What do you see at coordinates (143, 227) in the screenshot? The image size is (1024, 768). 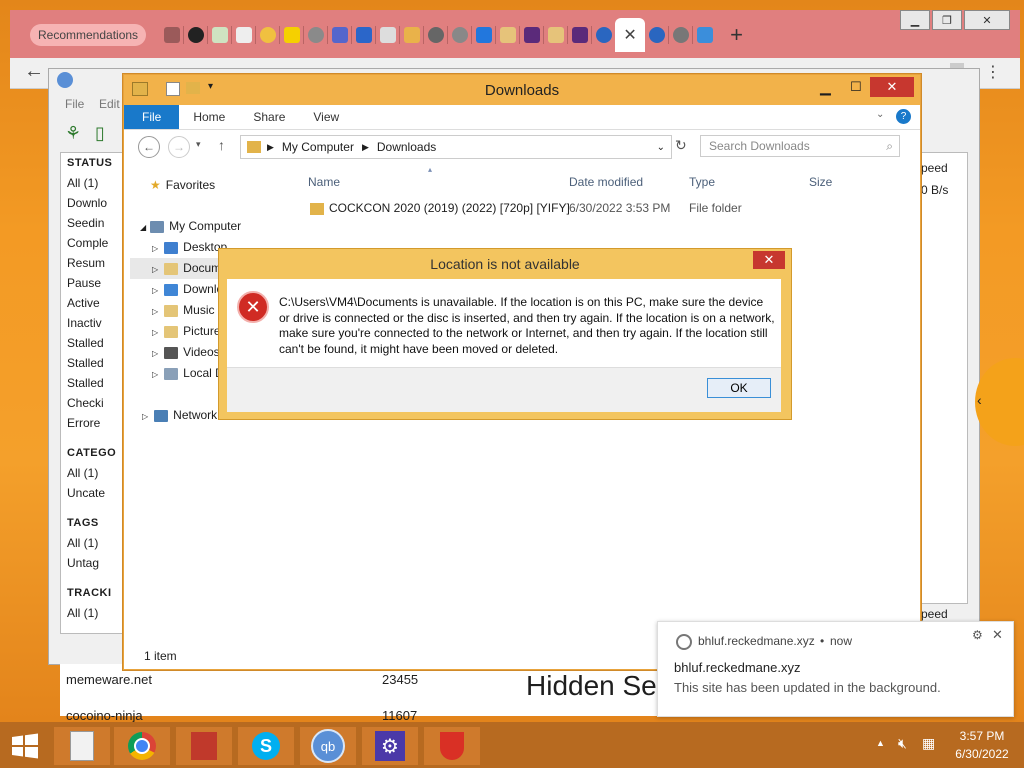 I see `collapse-arrow-icon: ◢` at bounding box center [143, 227].